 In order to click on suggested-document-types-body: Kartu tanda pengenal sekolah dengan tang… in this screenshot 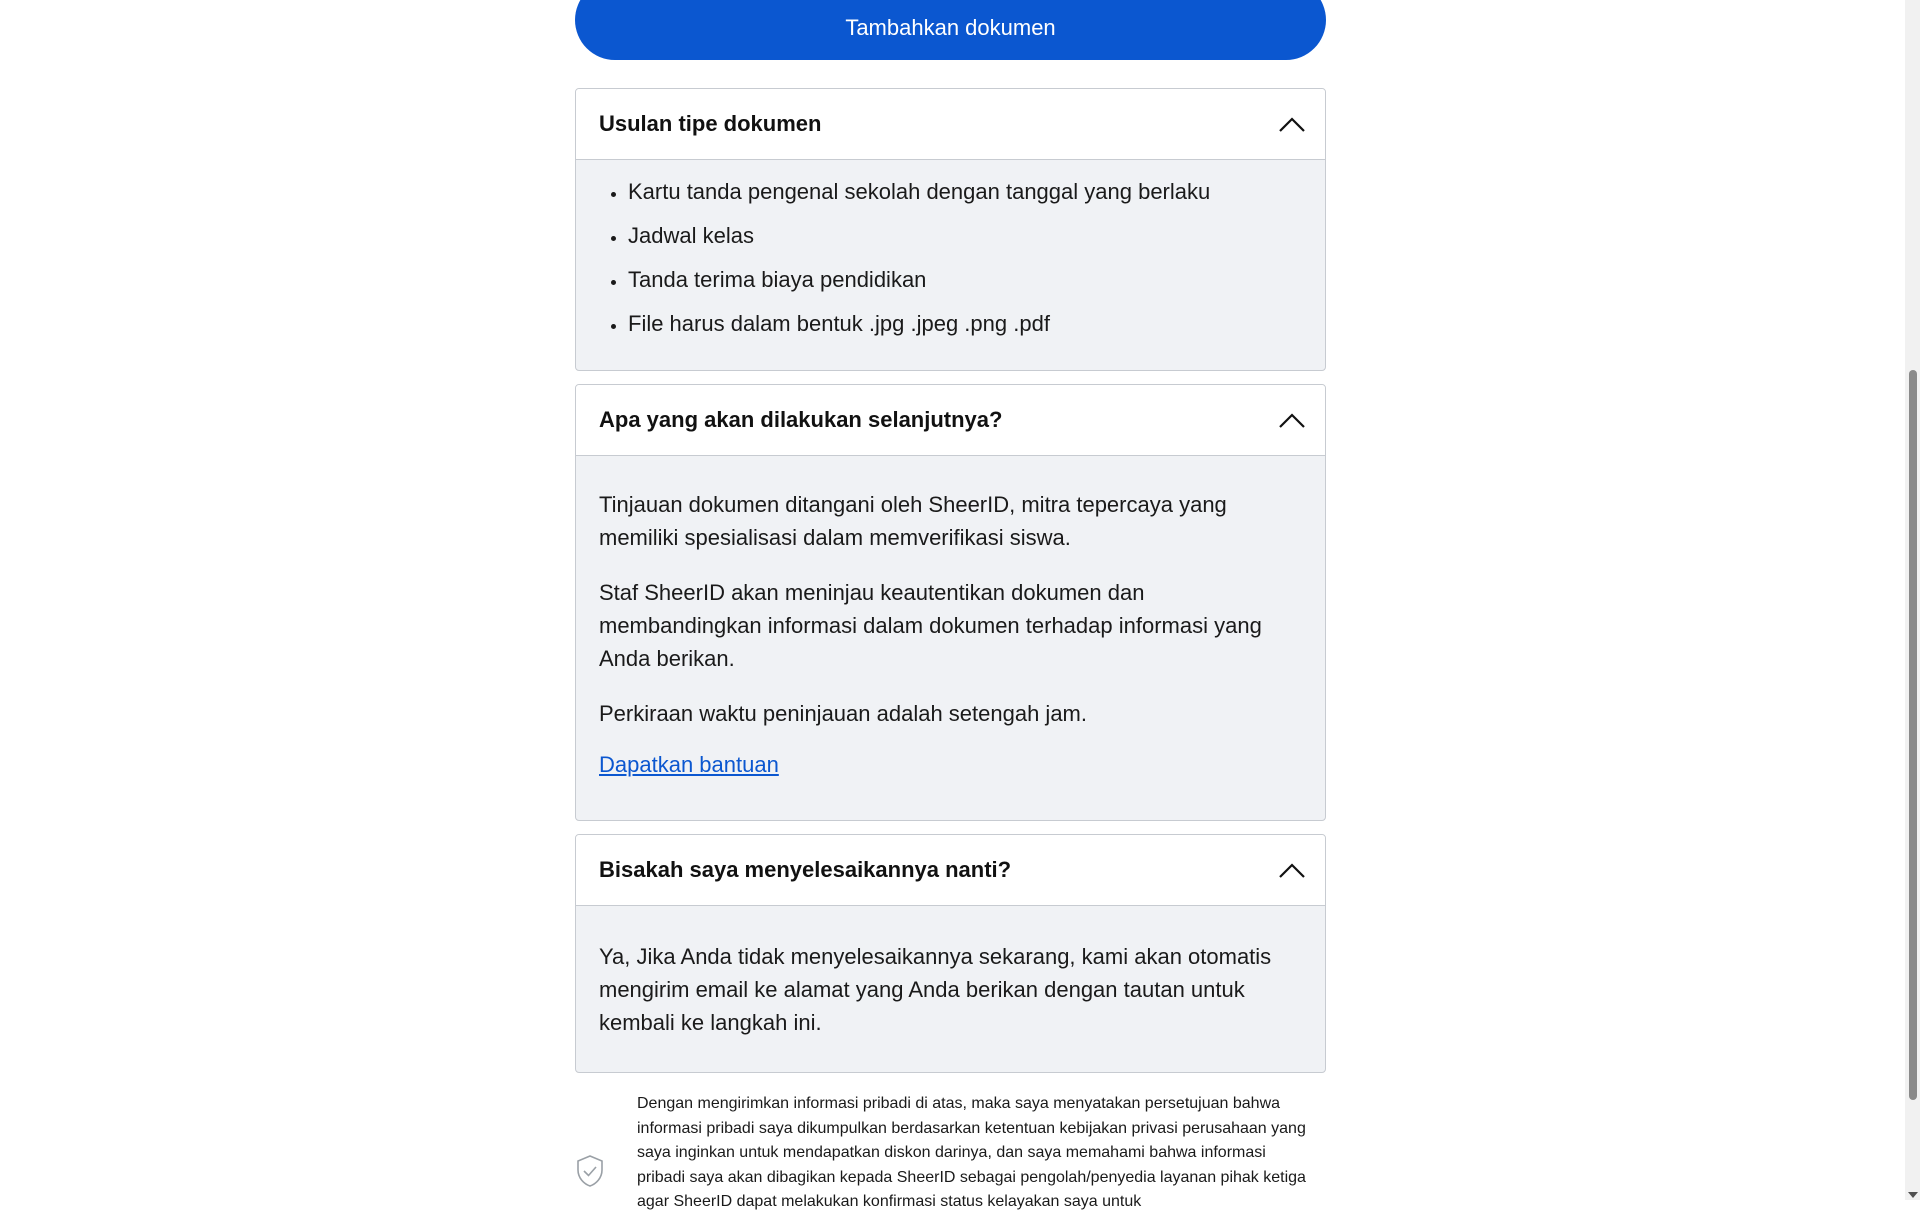, I will do `click(950, 248)`.